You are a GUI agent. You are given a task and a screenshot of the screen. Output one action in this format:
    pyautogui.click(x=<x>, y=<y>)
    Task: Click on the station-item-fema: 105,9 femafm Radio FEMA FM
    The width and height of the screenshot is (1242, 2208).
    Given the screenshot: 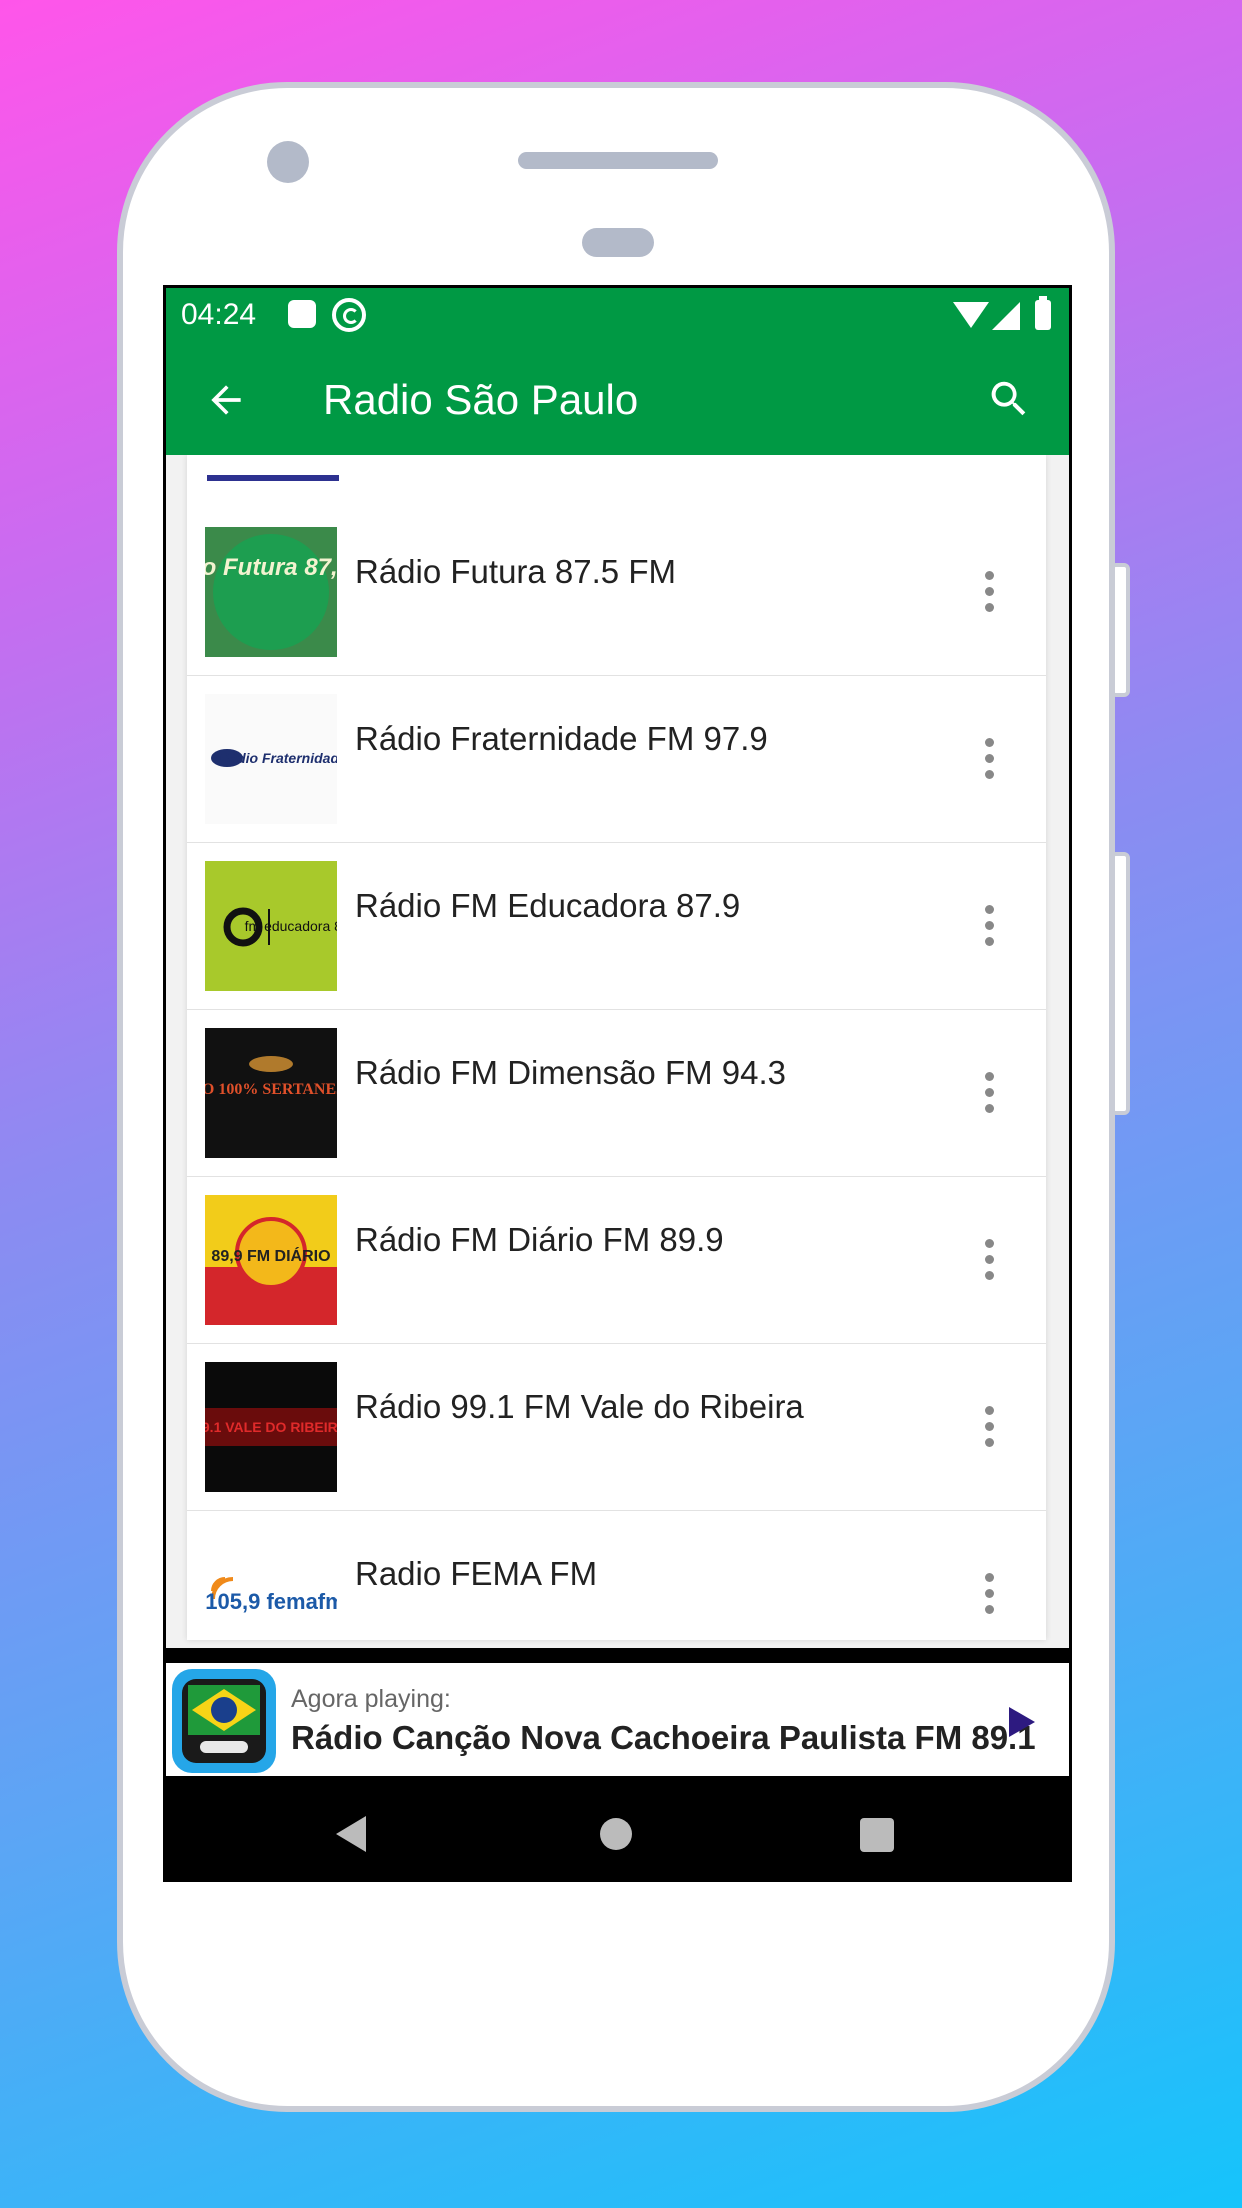 What is the action you would take?
    pyautogui.click(x=616, y=1575)
    